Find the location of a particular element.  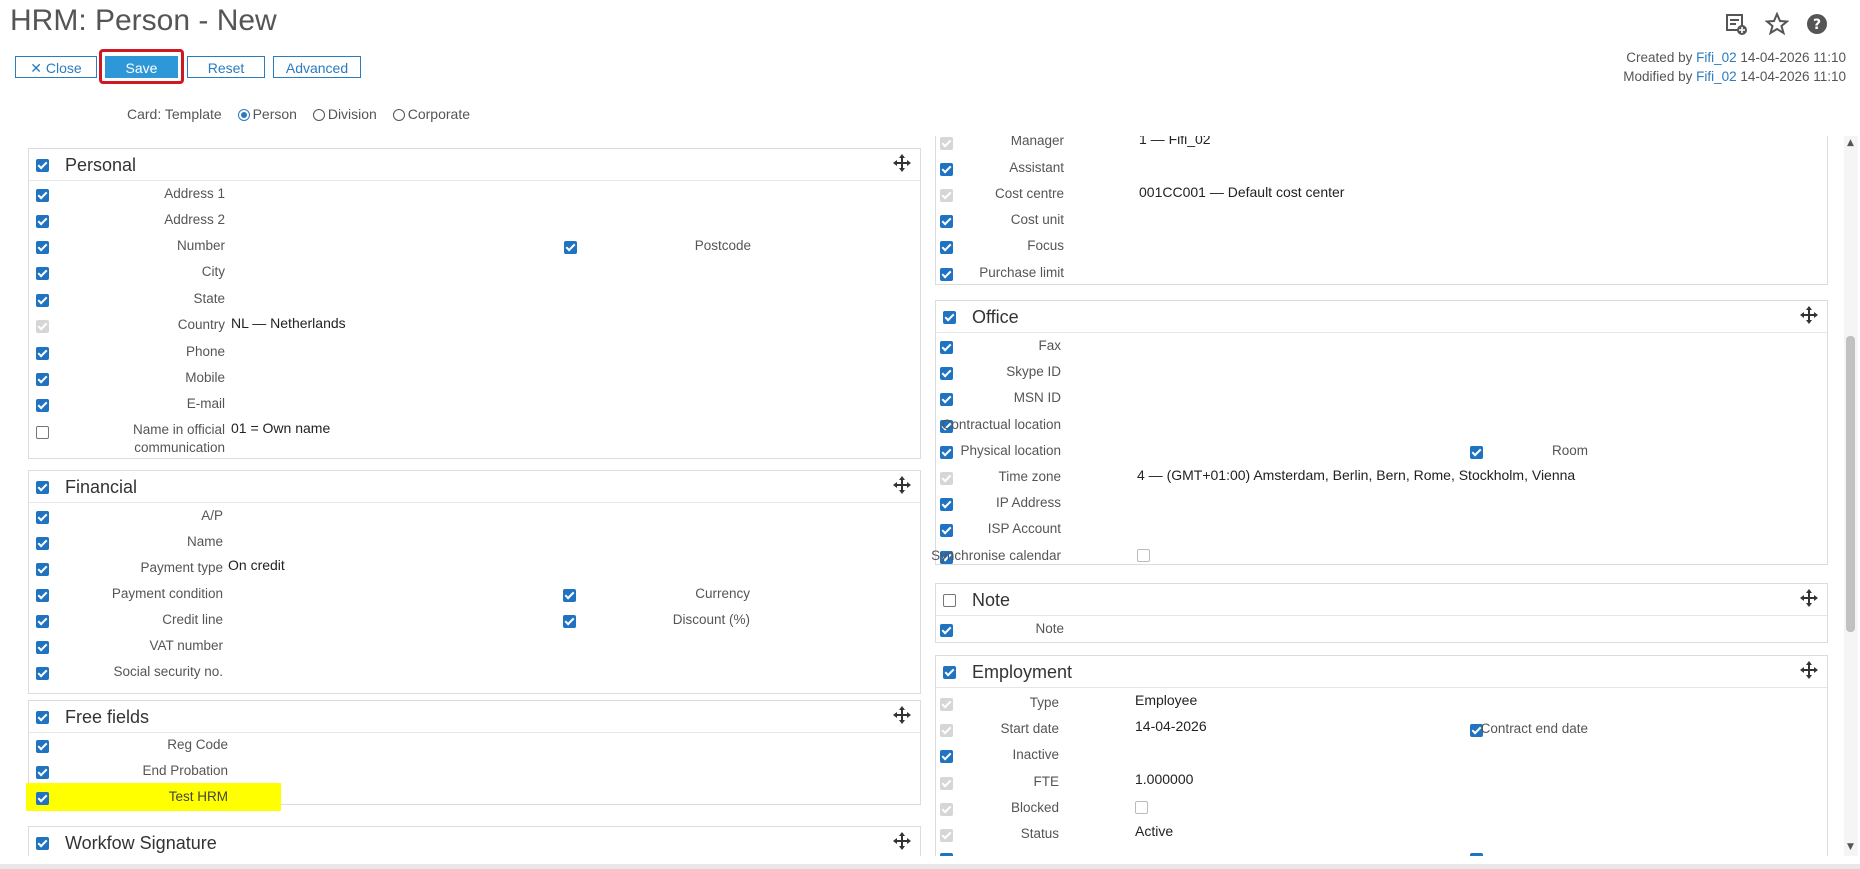

star-icon is located at coordinates (1777, 24).